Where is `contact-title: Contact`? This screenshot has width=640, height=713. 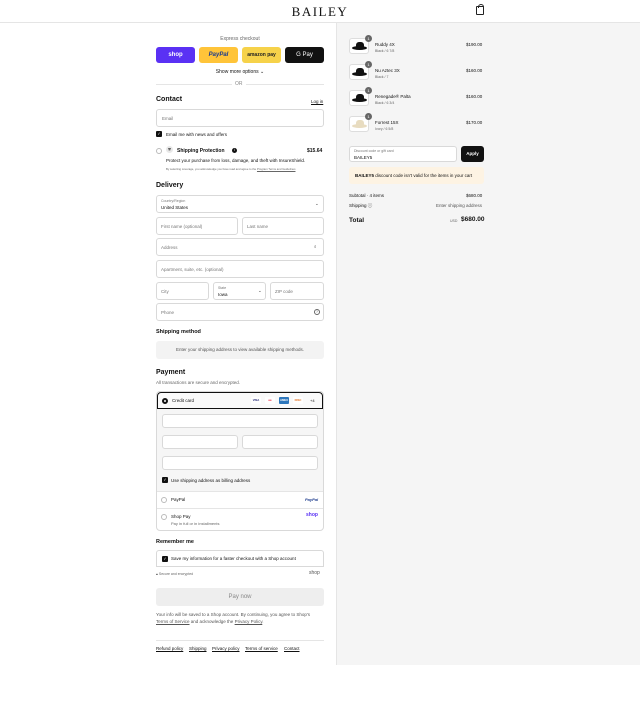
contact-title: Contact is located at coordinates (169, 99).